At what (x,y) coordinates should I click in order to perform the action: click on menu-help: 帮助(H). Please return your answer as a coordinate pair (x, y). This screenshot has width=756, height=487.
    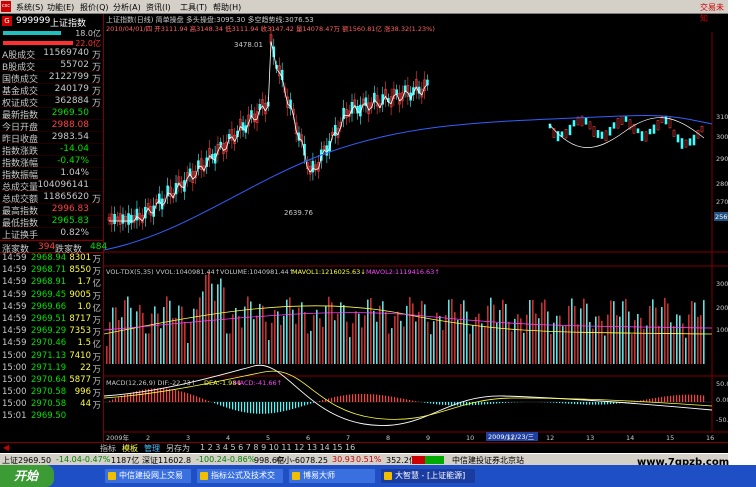
    Looking at the image, I should click on (227, 7).